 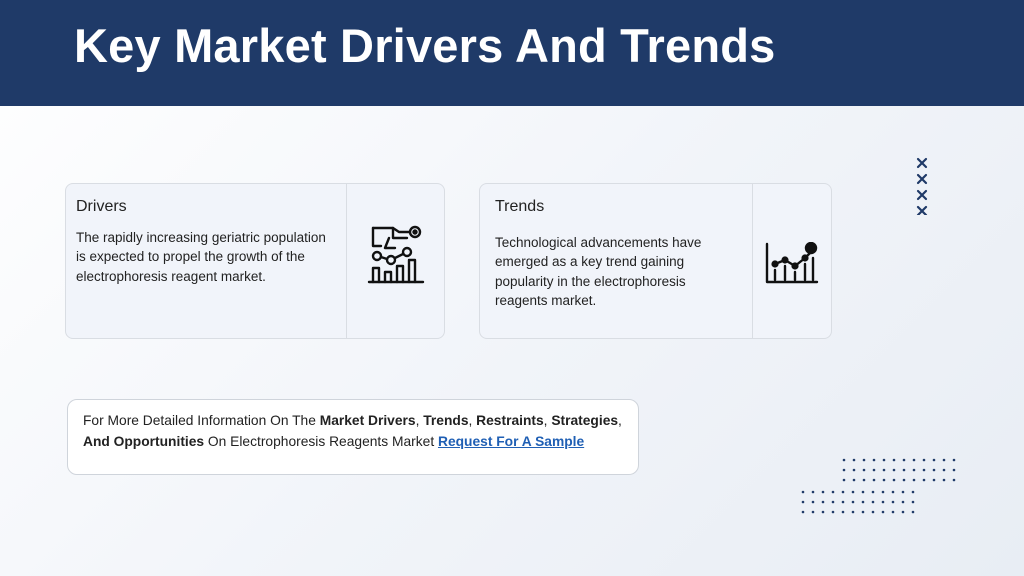 I want to click on info-text-5: ,, so click(x=620, y=420).